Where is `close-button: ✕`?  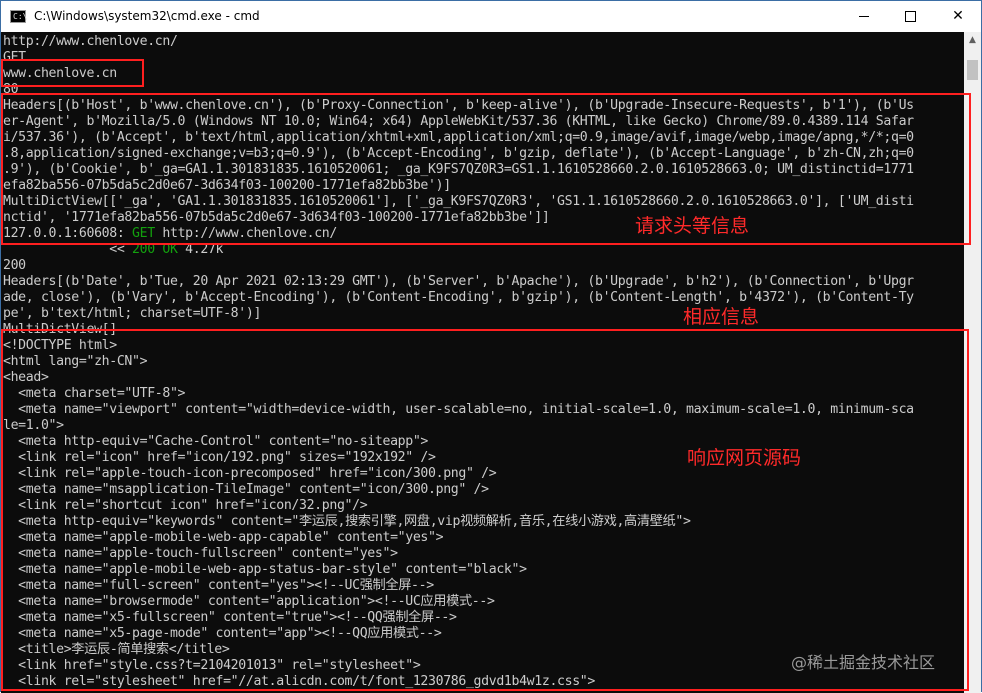 close-button: ✕ is located at coordinates (958, 16).